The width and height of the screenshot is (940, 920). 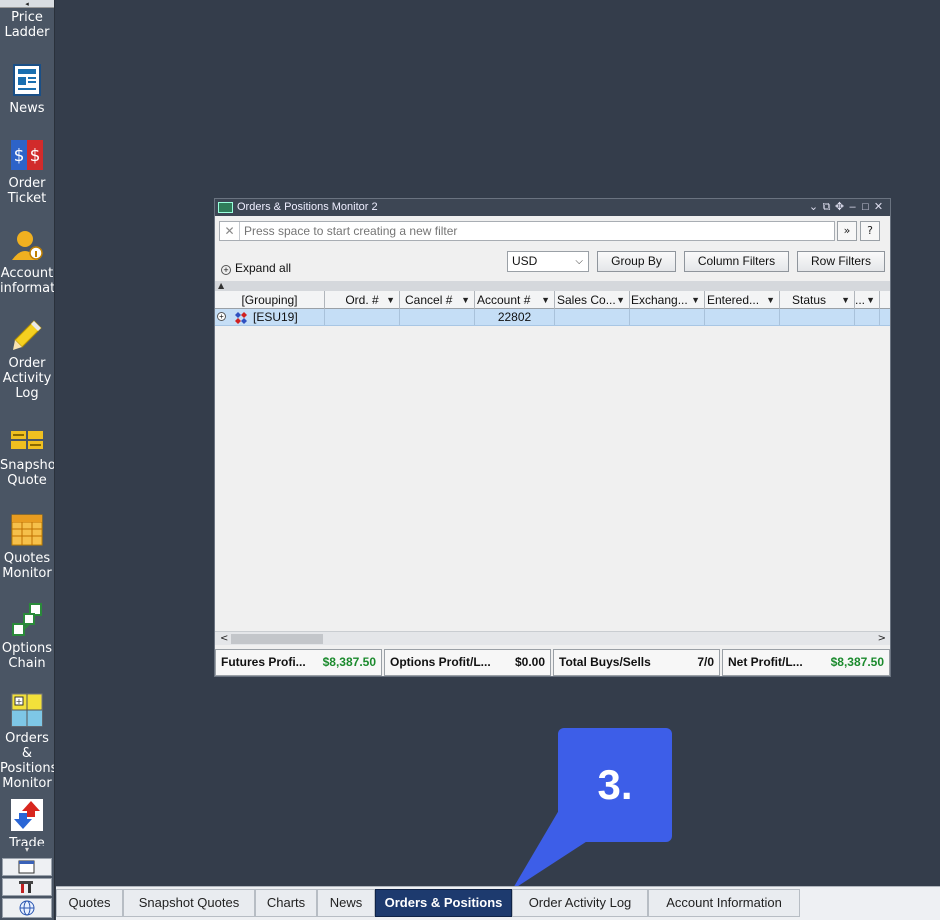 What do you see at coordinates (806, 662) in the screenshot?
I see `net-profit-total: Net Profit/L... $8,387.50` at bounding box center [806, 662].